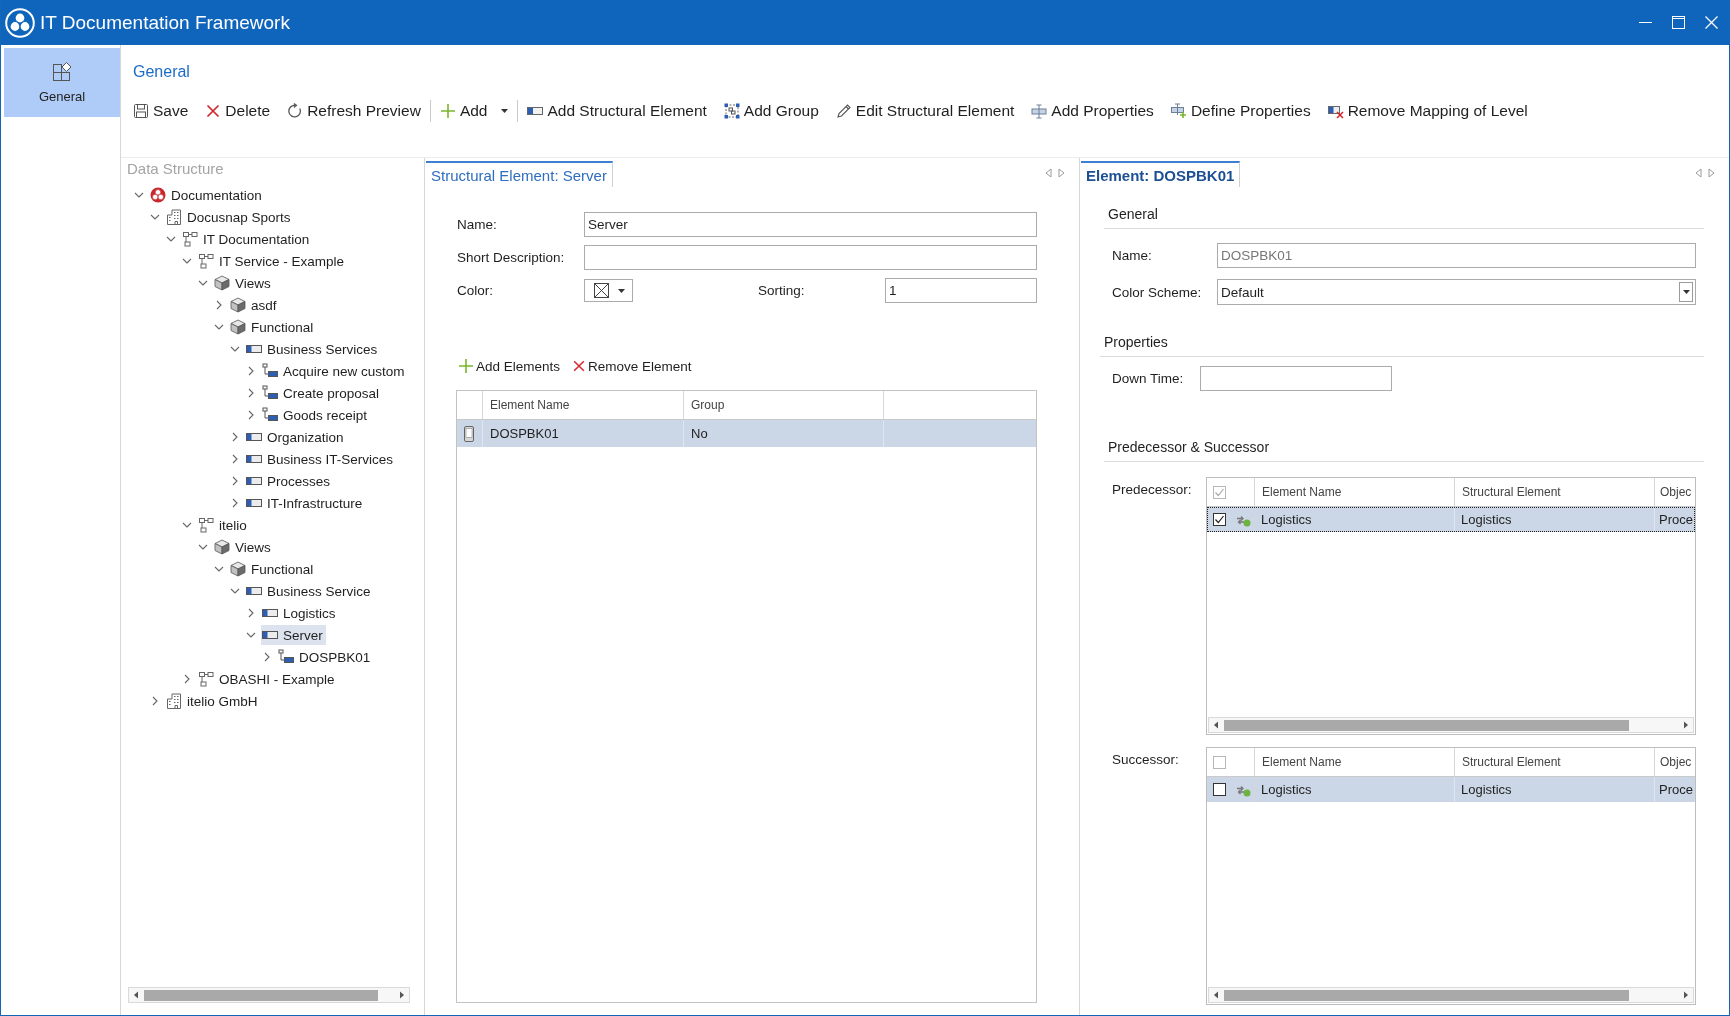  Describe the element at coordinates (843, 111) in the screenshot. I see `pencil-icon` at that location.